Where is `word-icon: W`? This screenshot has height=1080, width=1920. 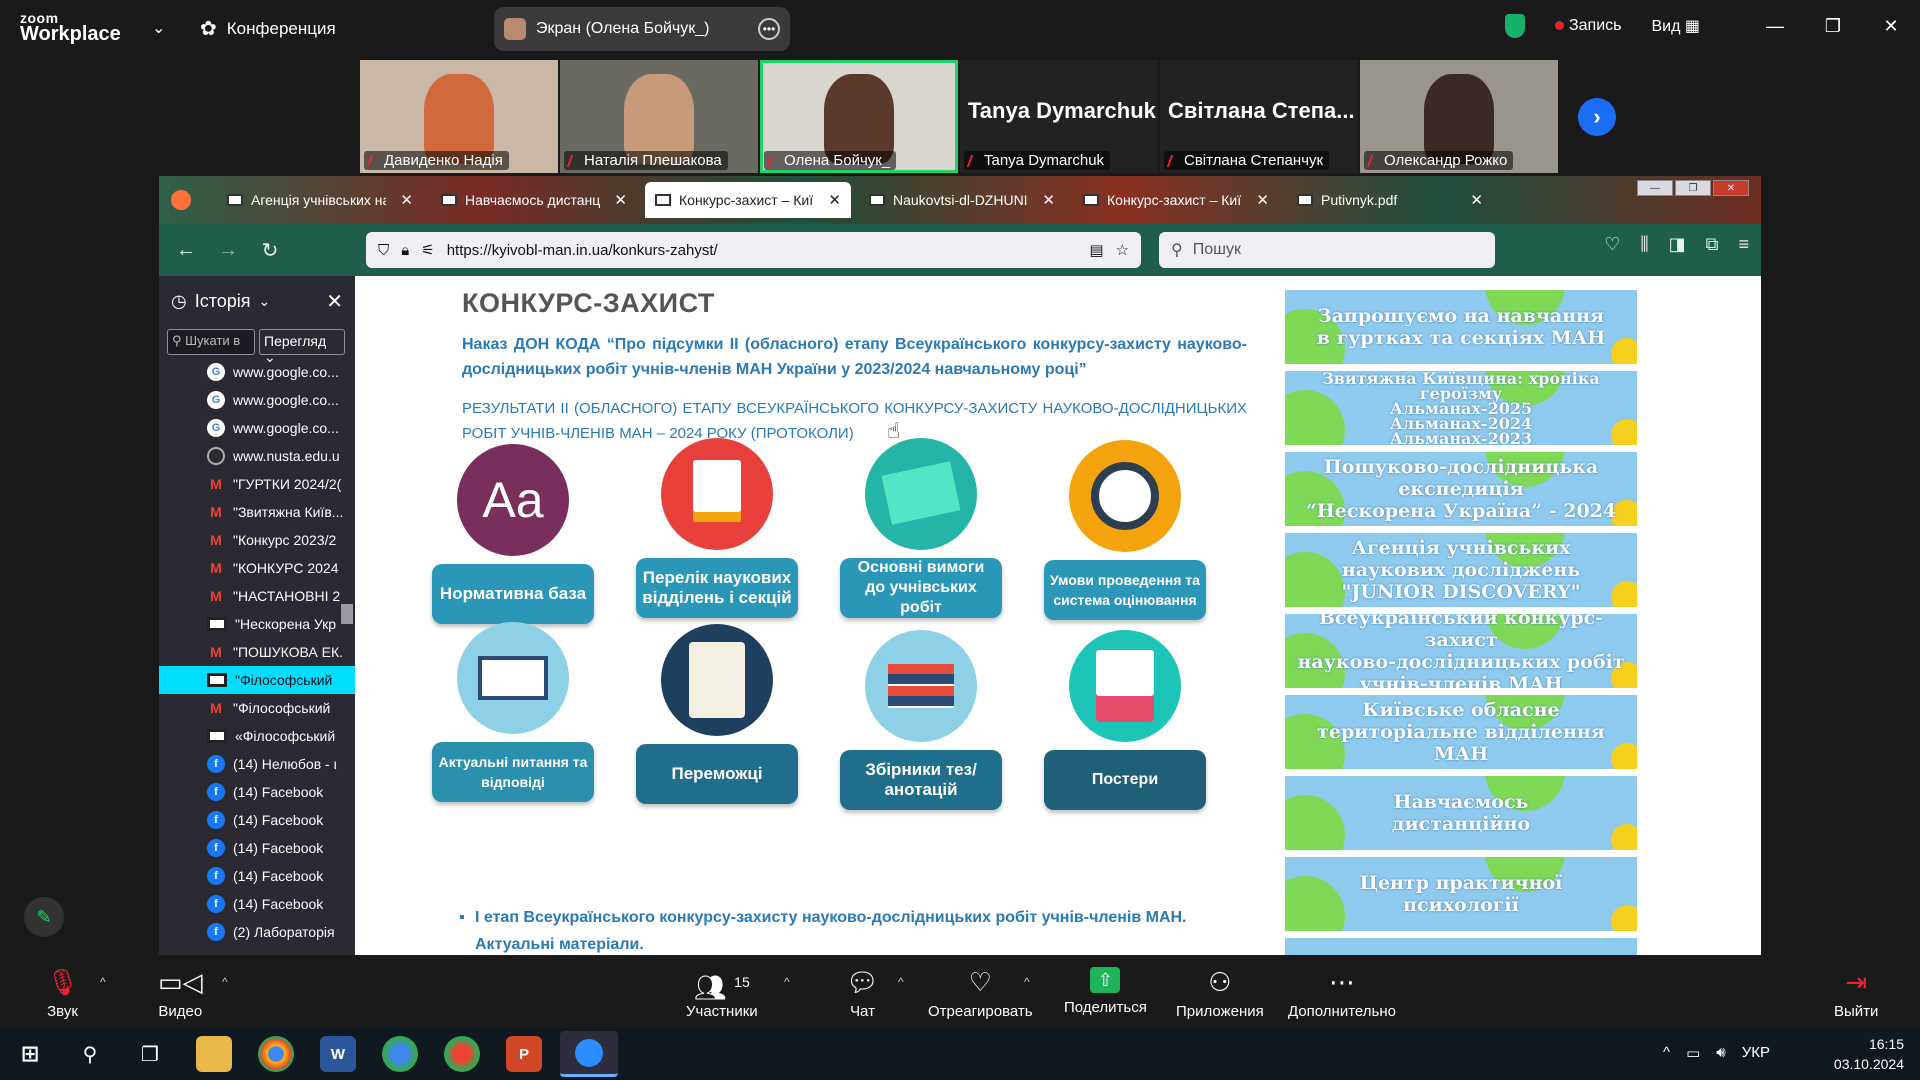
word-icon: W is located at coordinates (338, 1054).